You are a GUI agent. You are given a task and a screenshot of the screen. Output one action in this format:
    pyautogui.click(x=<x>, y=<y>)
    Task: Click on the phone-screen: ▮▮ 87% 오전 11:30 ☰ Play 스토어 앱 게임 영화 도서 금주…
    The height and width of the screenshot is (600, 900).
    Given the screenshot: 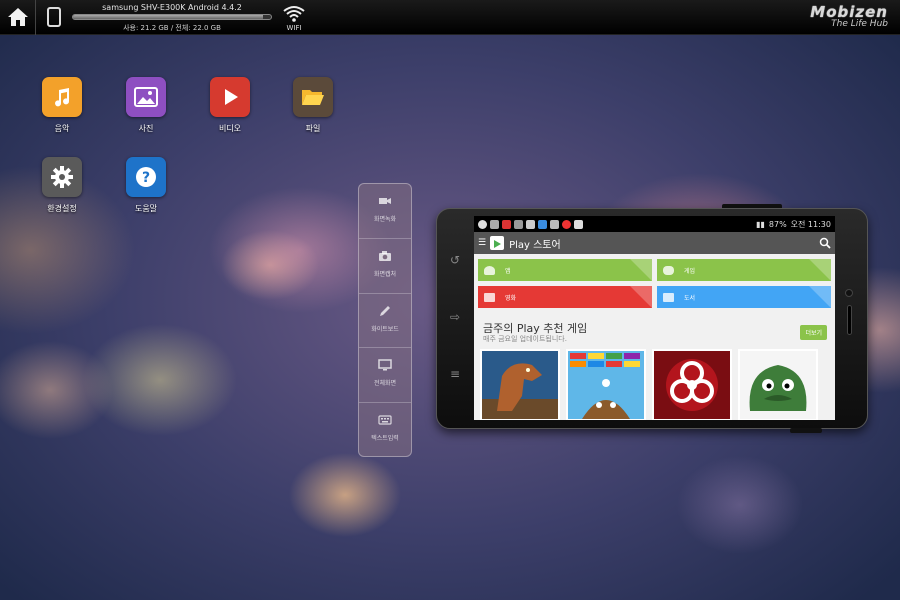 What is the action you would take?
    pyautogui.click(x=654, y=318)
    